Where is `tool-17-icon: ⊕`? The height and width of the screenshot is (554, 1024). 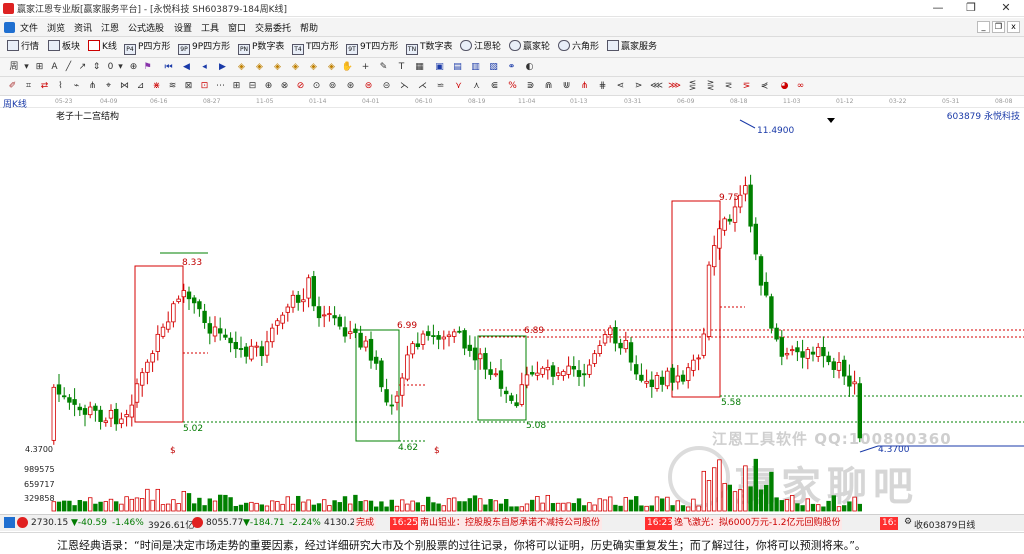 tool-17-icon: ⊕ is located at coordinates (268, 86).